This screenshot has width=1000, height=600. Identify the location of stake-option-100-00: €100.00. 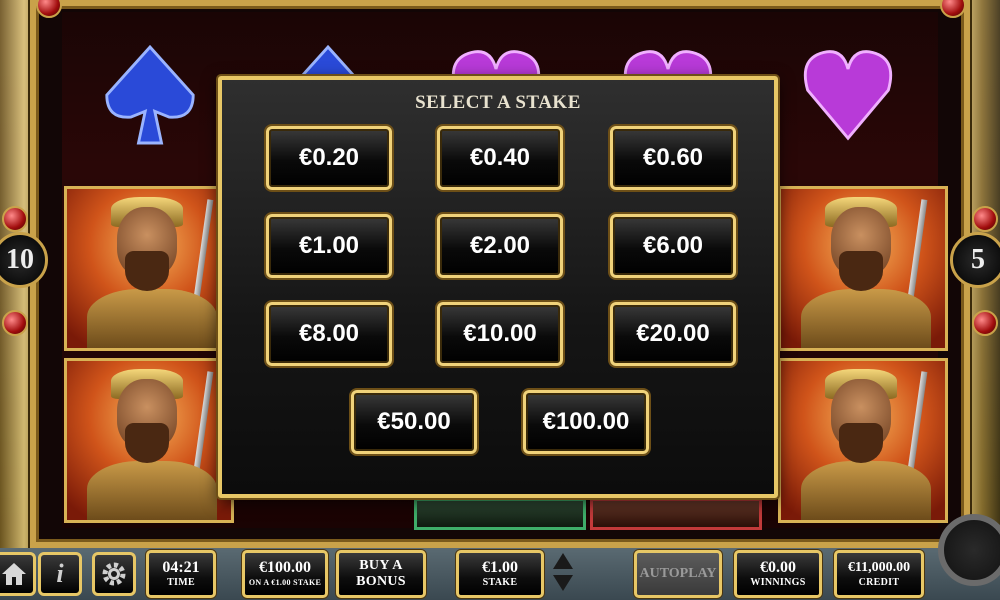
(586, 422).